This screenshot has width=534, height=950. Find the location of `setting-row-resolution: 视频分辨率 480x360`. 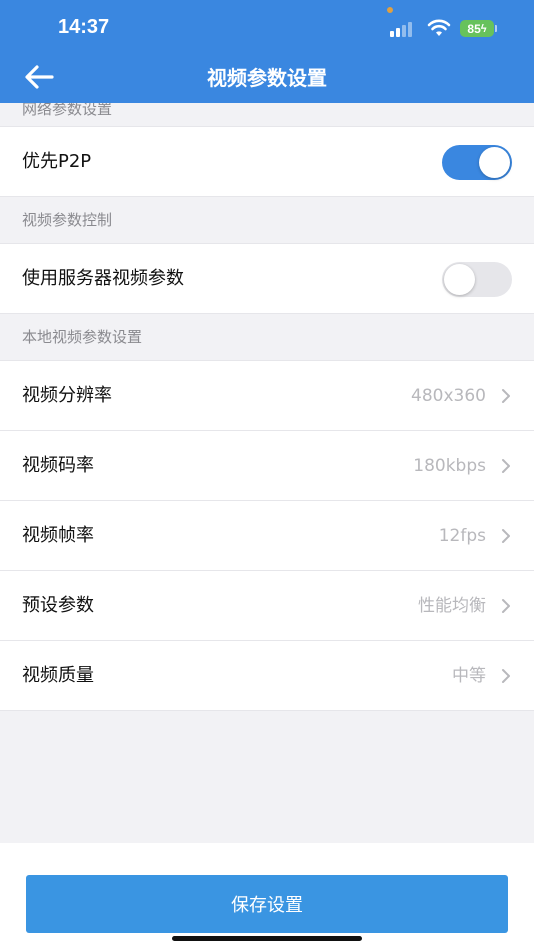

setting-row-resolution: 视频分辨率 480x360 is located at coordinates (267, 395).